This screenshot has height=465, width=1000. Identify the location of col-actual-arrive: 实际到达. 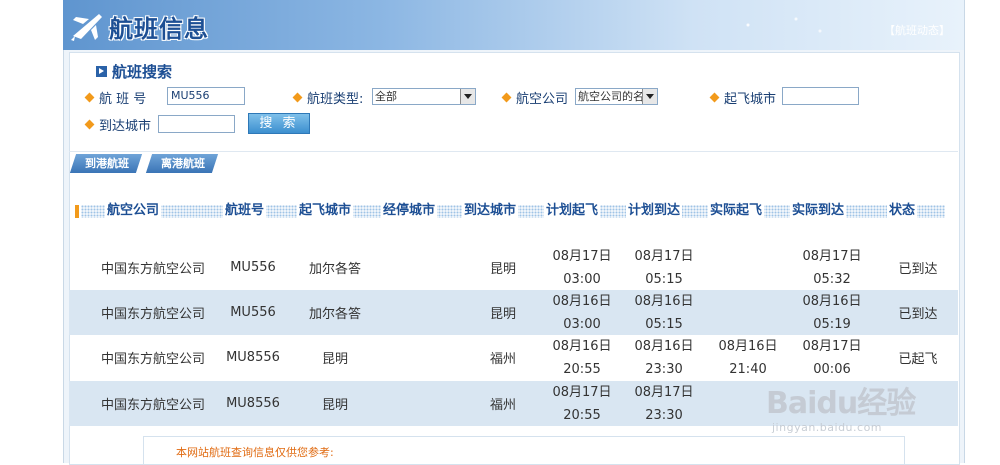
(818, 211).